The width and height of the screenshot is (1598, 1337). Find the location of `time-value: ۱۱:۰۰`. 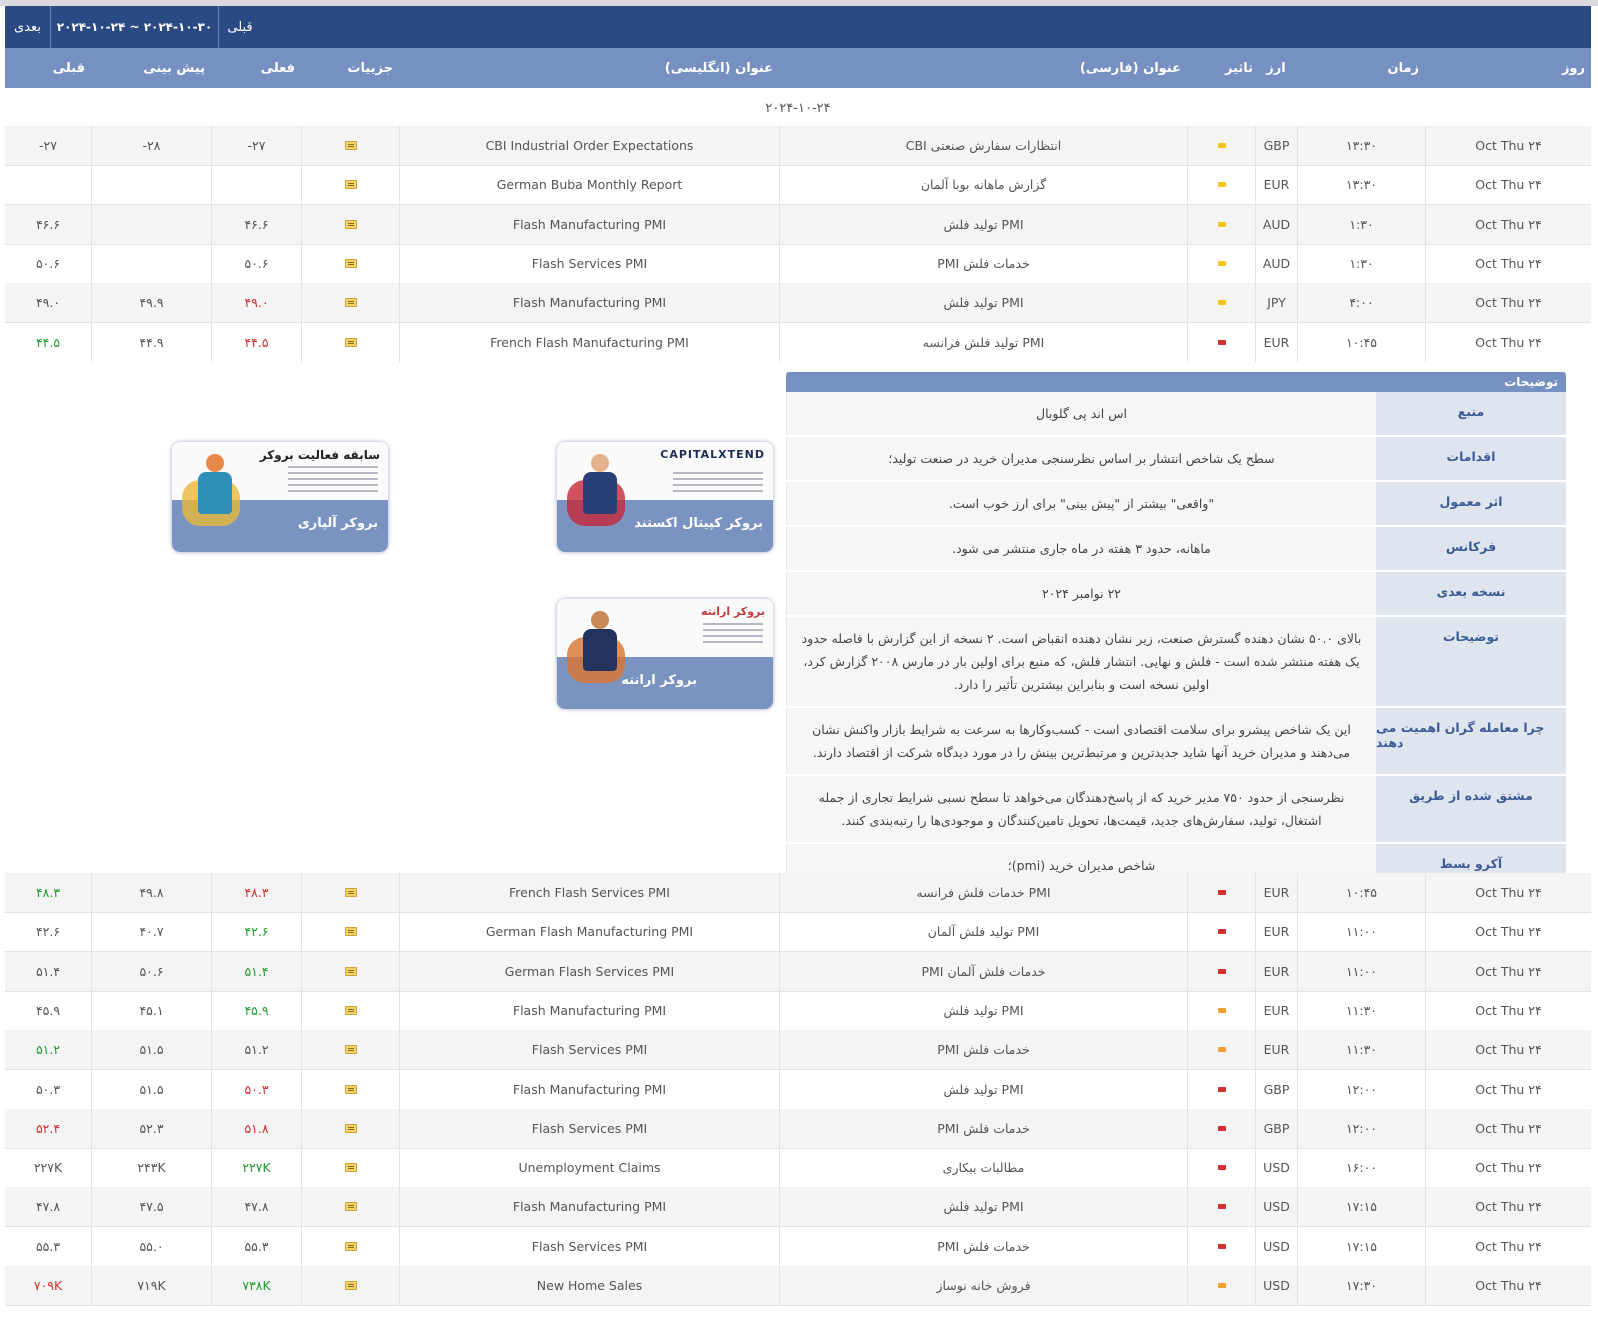

time-value: ۱۱:۰۰ is located at coordinates (1361, 971).